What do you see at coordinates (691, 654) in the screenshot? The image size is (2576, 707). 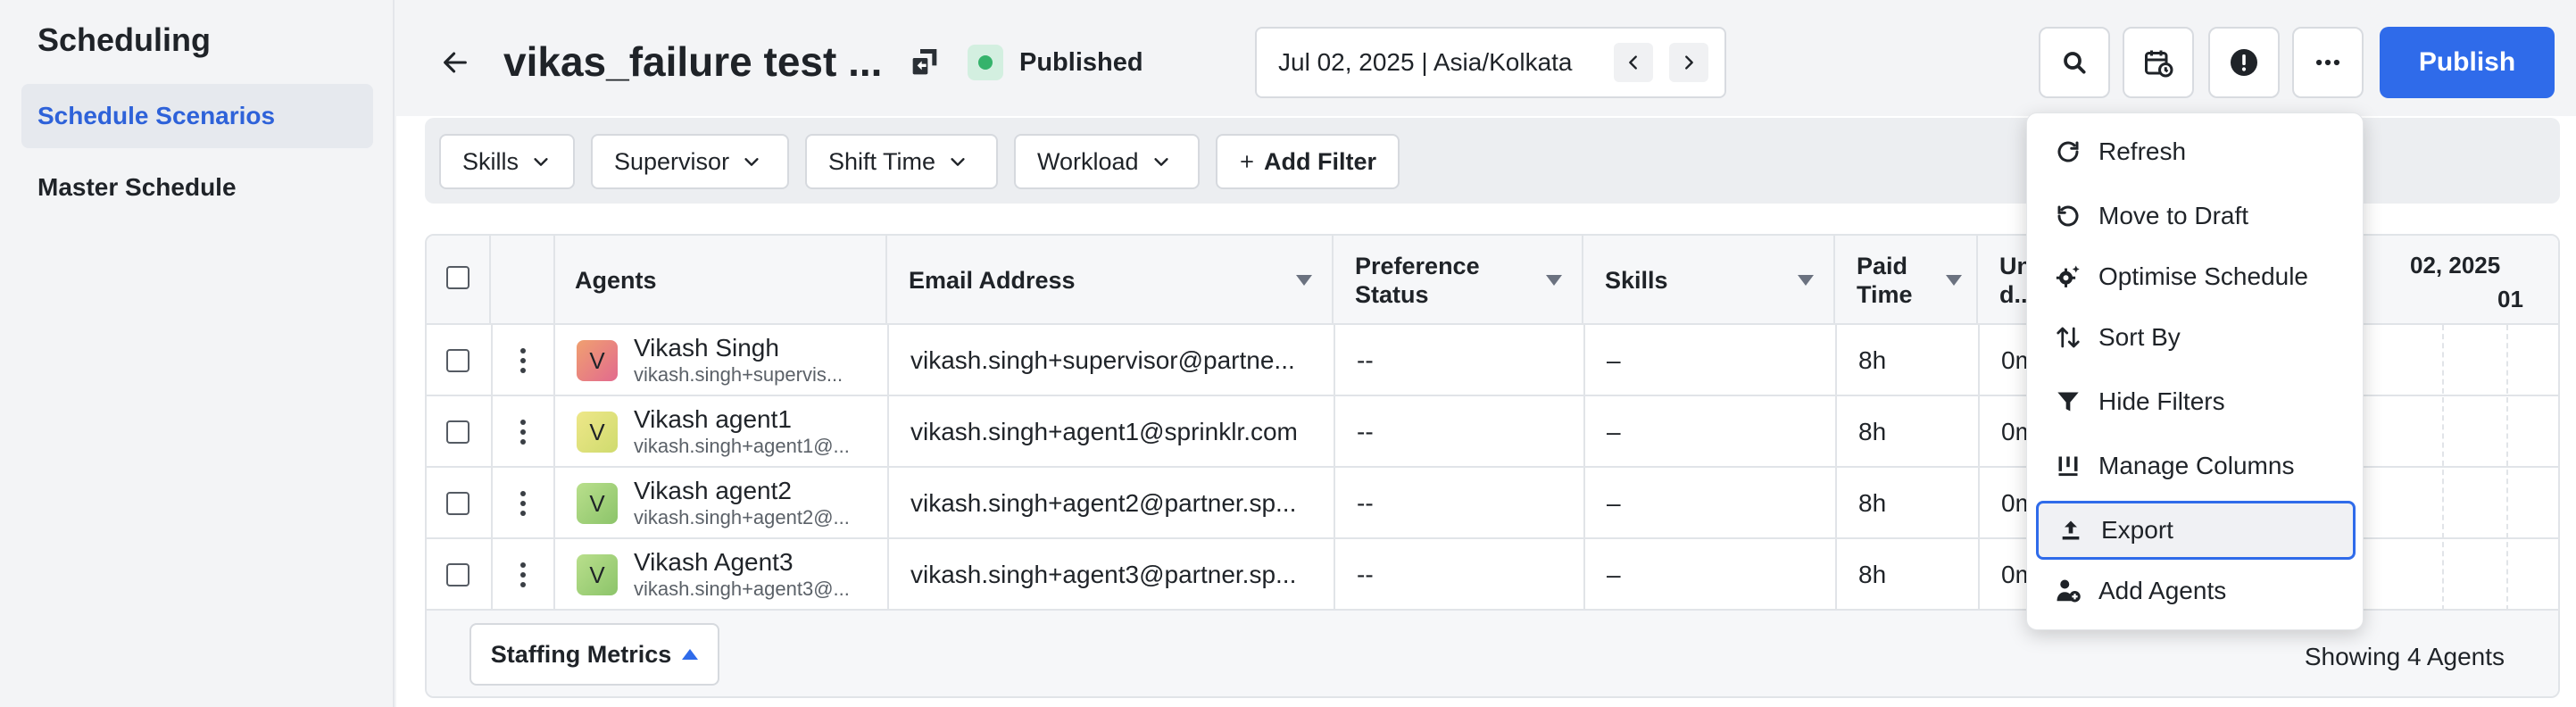 I see `caret-up-icon` at bounding box center [691, 654].